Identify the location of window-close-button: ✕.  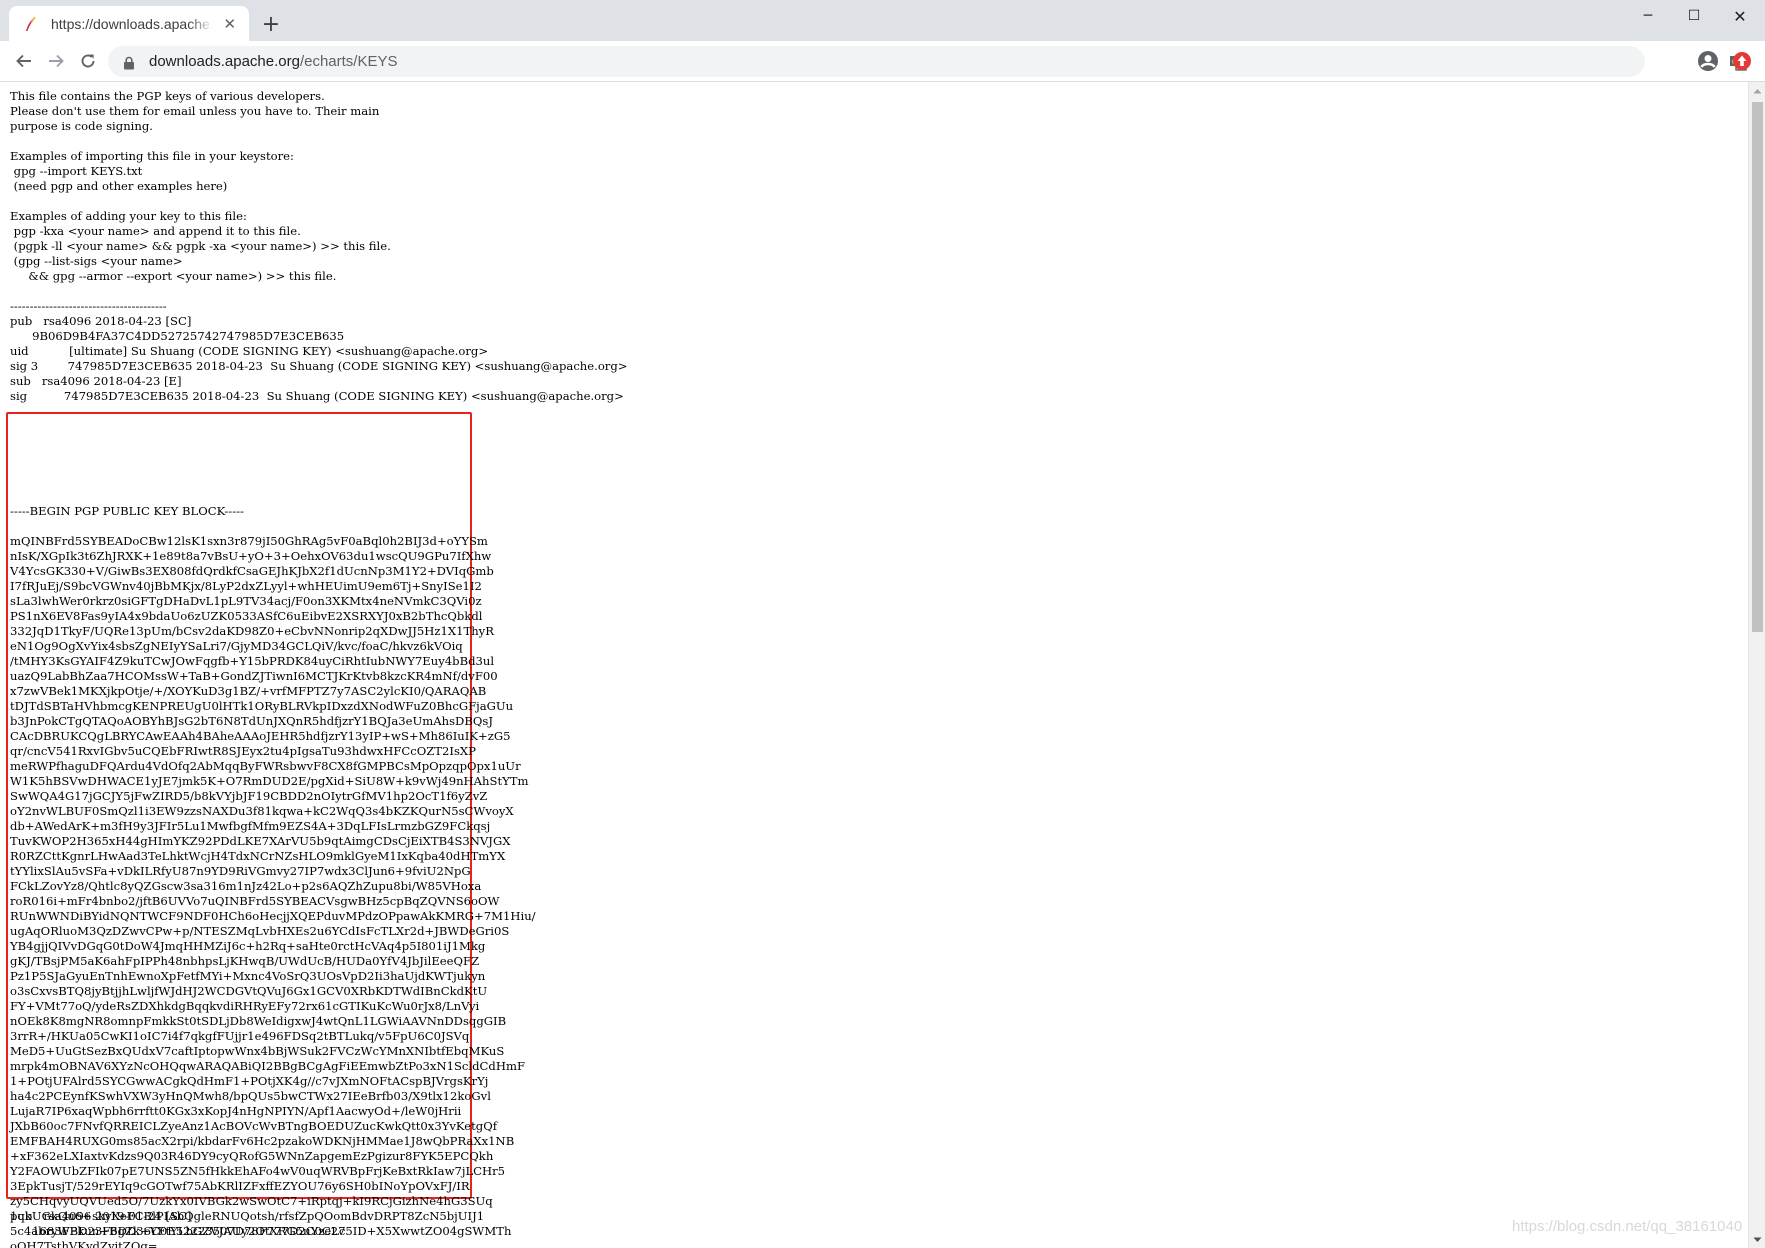
(1740, 16).